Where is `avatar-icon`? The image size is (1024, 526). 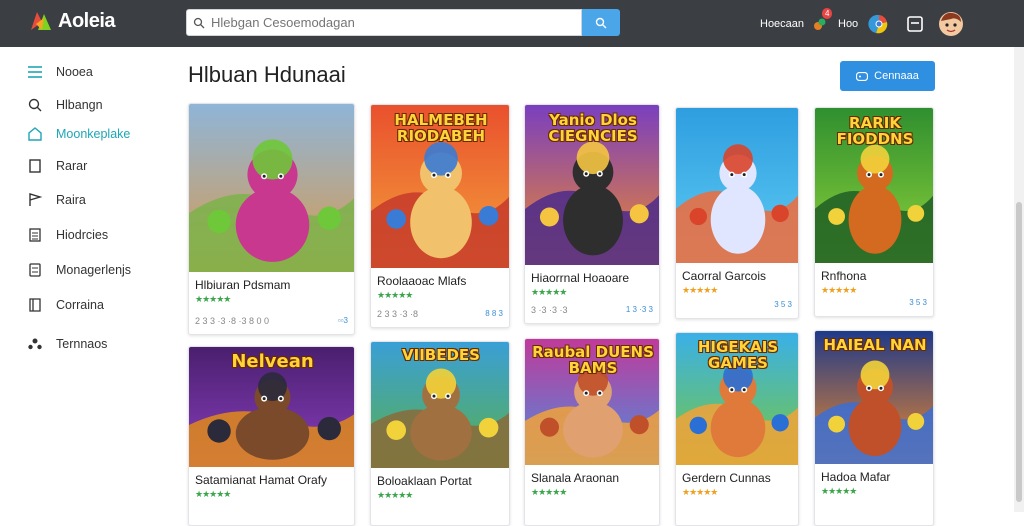
avatar-icon is located at coordinates (951, 23).